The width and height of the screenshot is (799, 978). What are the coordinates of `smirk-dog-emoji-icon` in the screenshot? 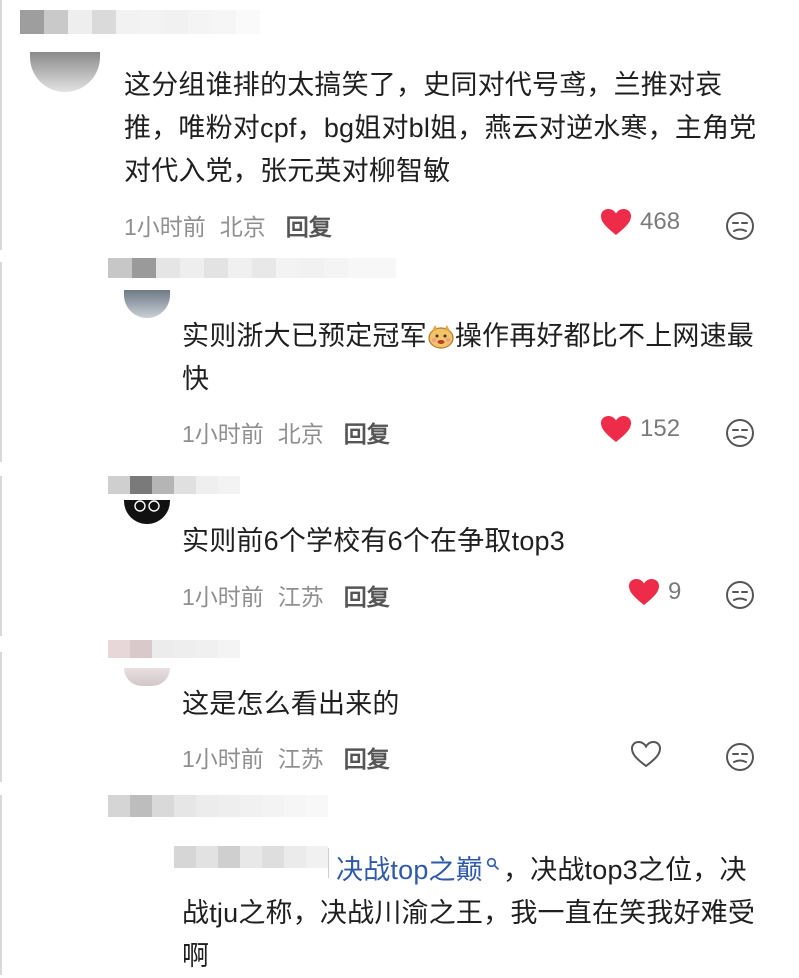 It's located at (441, 337).